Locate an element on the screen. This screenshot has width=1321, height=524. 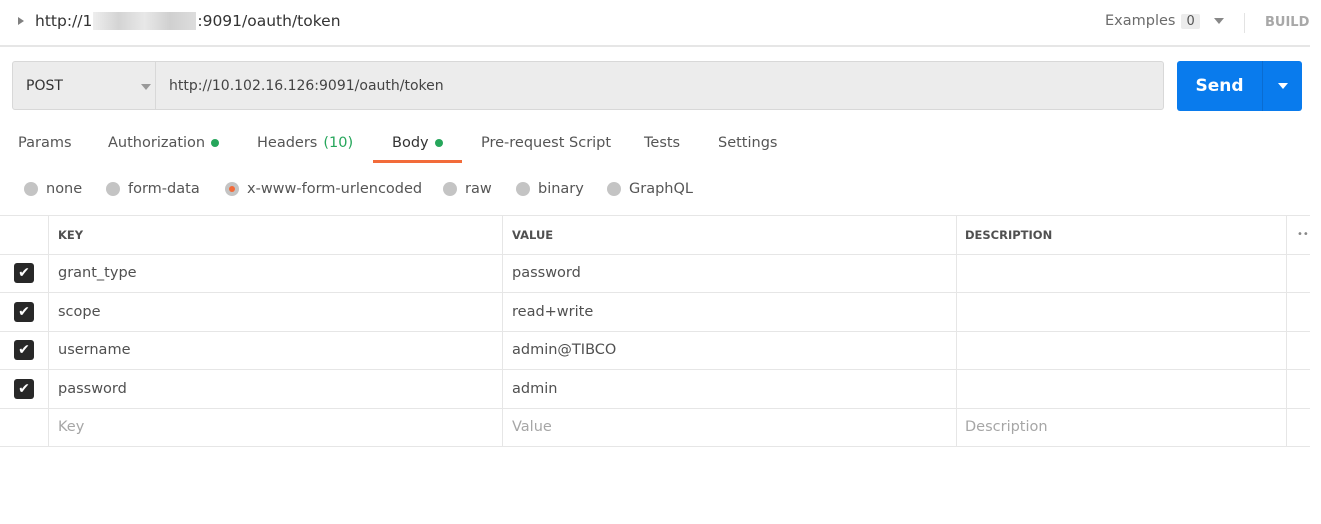
send-options-button is located at coordinates (1282, 86).